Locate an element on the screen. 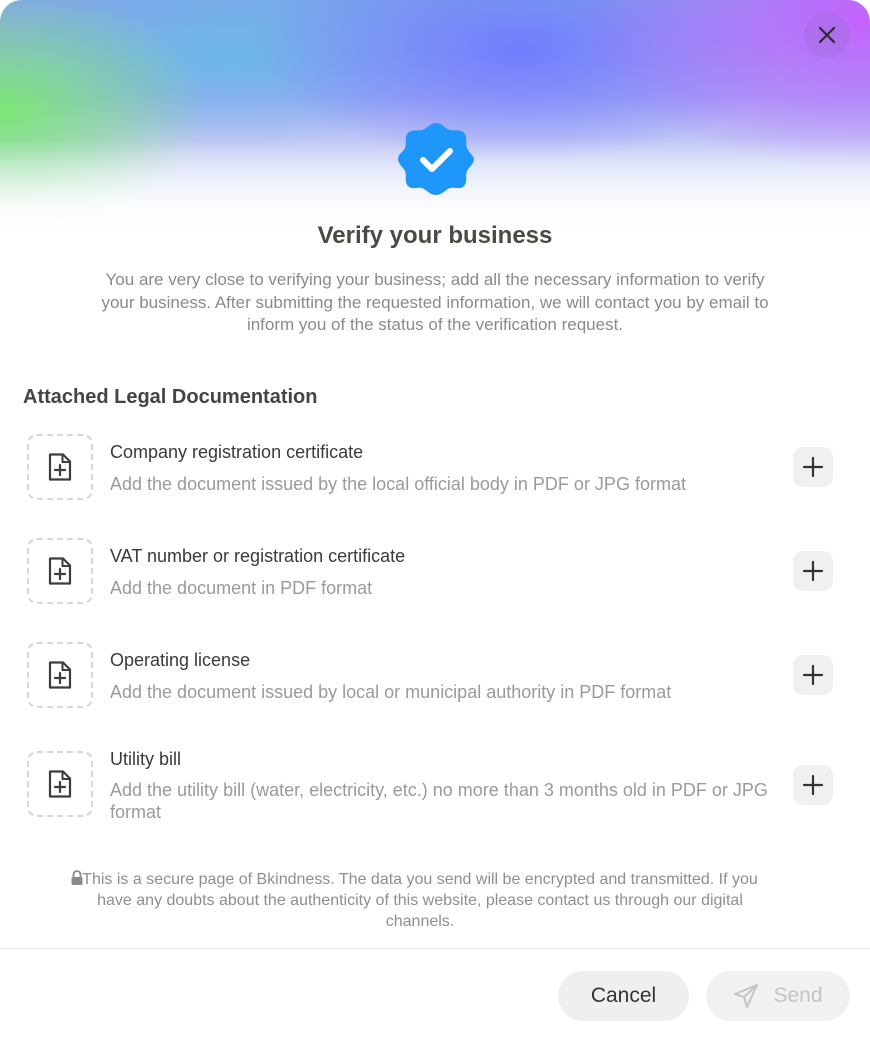 The width and height of the screenshot is (870, 1038). document-title: Company registration certificate is located at coordinates (237, 452).